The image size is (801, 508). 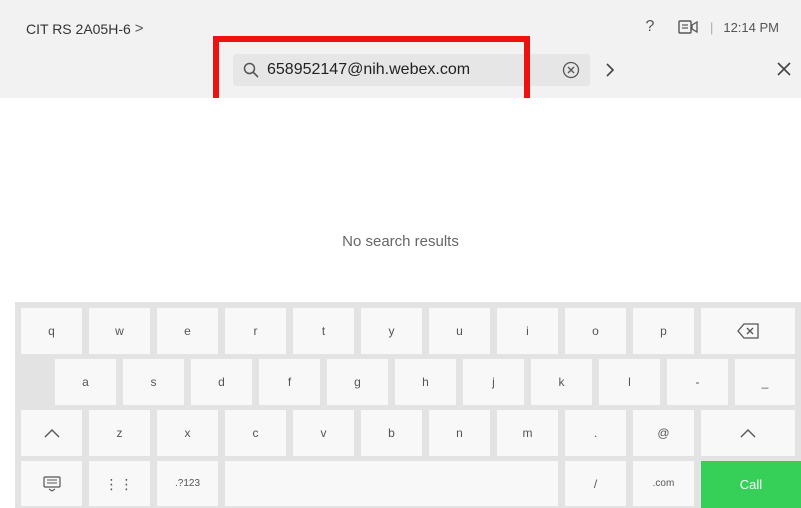 I want to click on key-m: m, so click(x=527, y=433).